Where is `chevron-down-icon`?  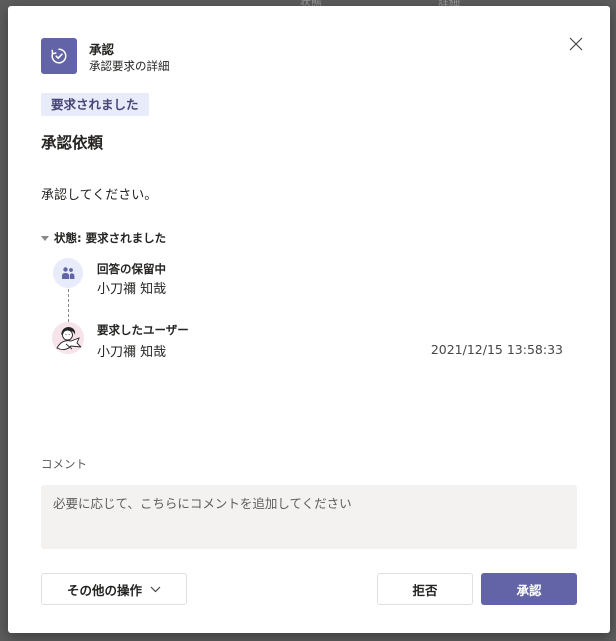
chevron-down-icon is located at coordinates (155, 589).